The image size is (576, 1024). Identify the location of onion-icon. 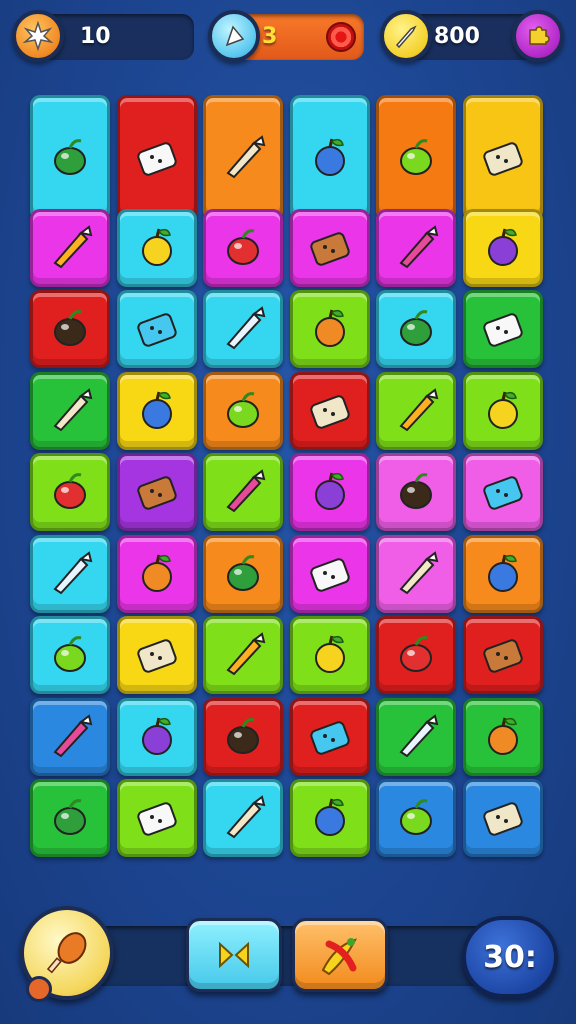
(329, 248).